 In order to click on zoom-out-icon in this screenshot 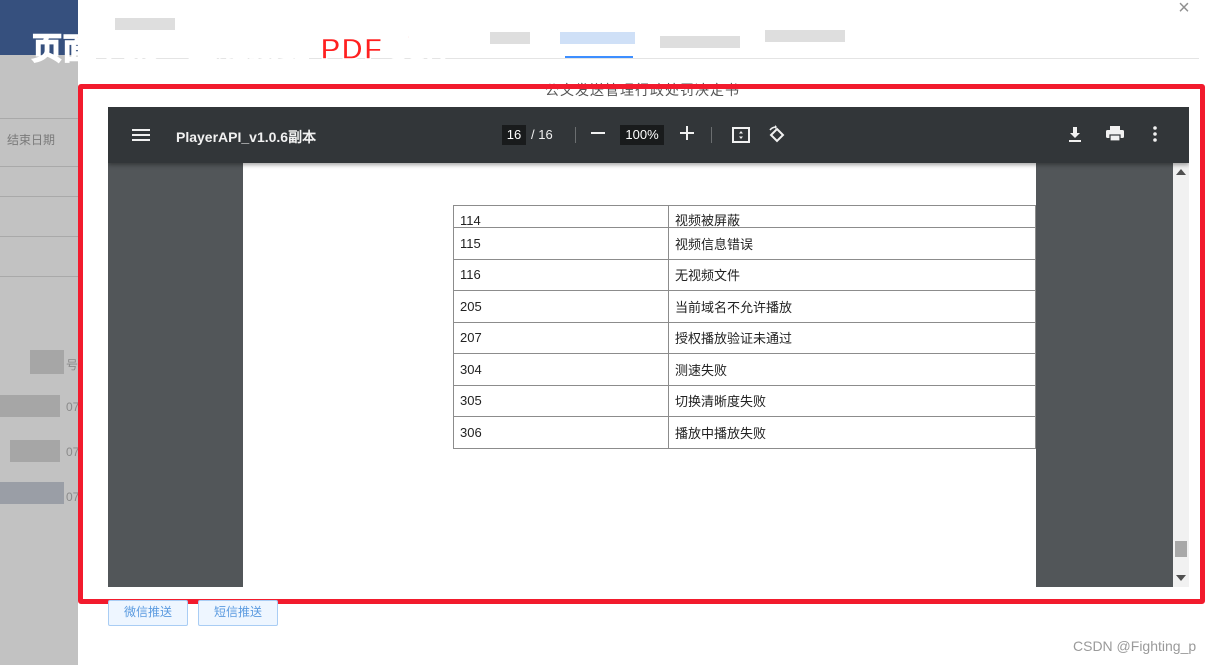, I will do `click(598, 135)`.